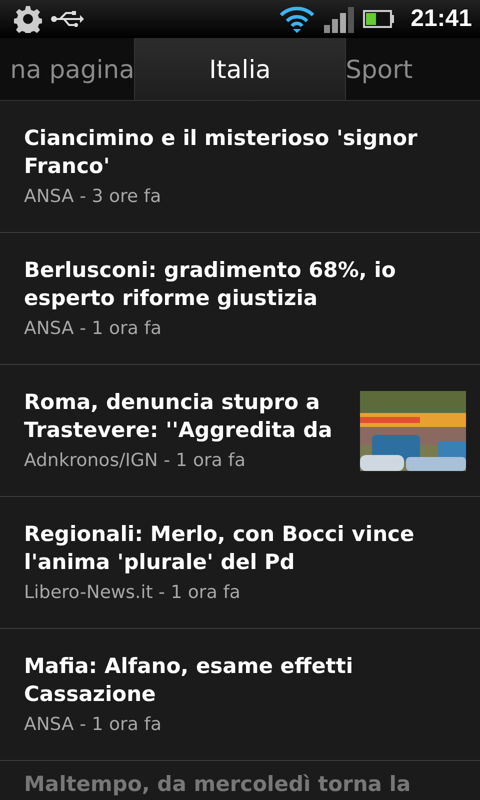 This screenshot has height=800, width=480. What do you see at coordinates (245, 548) in the screenshot?
I see `headline: Regionali: Merlo, con Bocci vince l'anima 'plurale' del Pd` at bounding box center [245, 548].